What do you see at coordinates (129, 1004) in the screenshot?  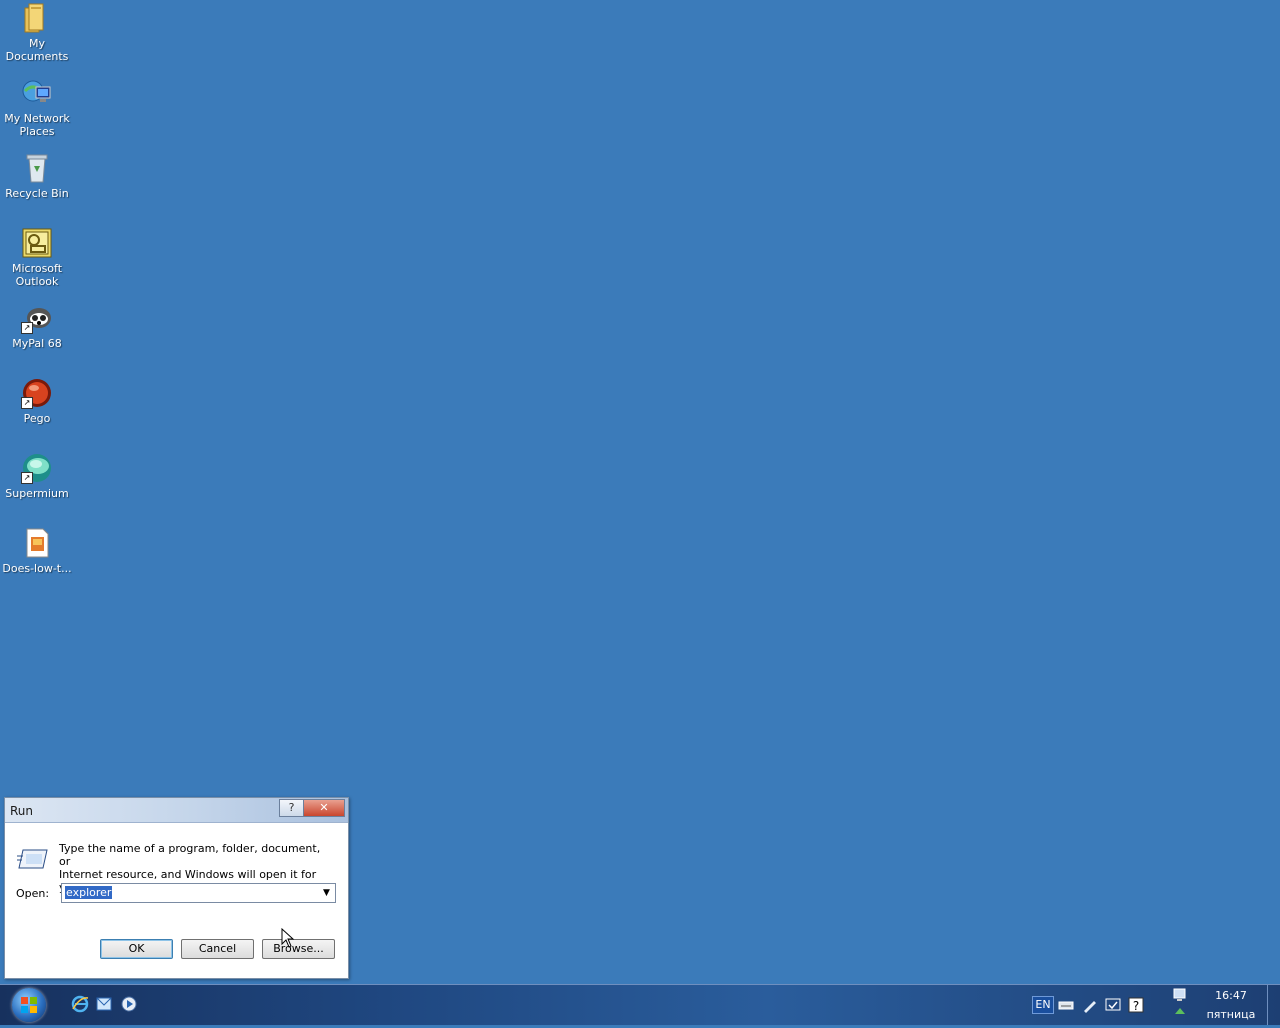 I see `media-player-icon` at bounding box center [129, 1004].